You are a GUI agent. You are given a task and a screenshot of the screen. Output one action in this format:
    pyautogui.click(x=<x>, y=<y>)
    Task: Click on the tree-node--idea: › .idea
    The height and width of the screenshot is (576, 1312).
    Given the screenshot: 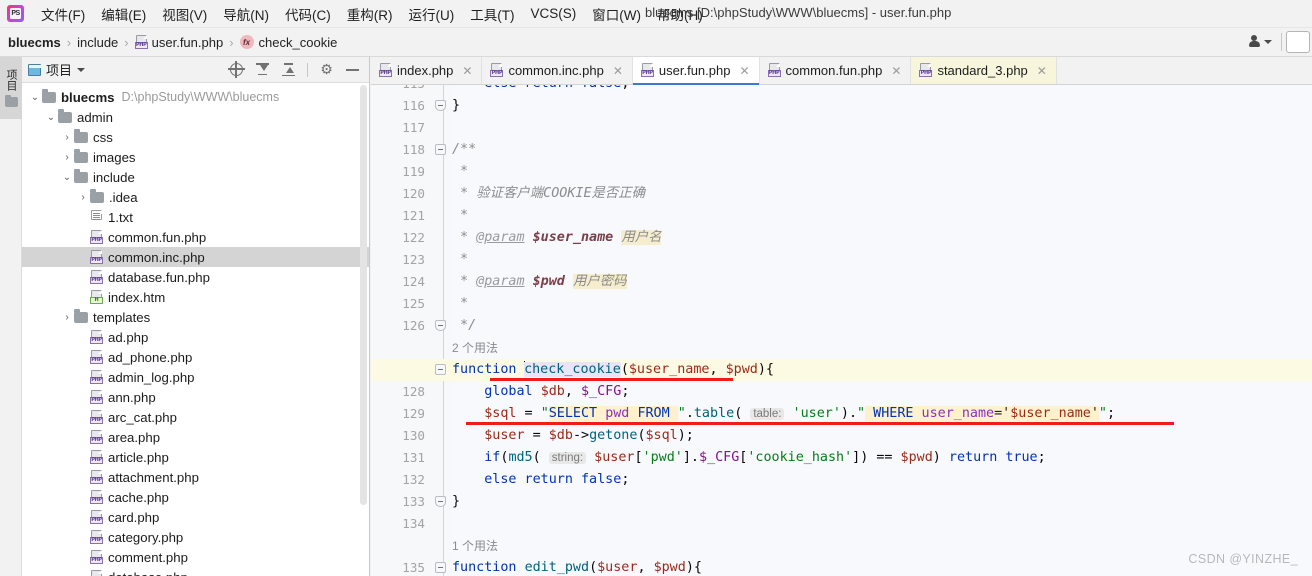 What is the action you would take?
    pyautogui.click(x=195, y=197)
    